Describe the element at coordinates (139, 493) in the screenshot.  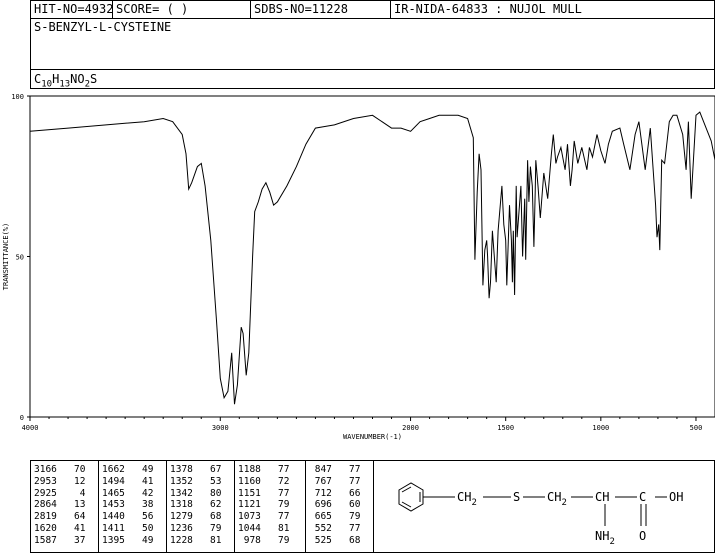
I see `peak-transmittance: 42` at that location.